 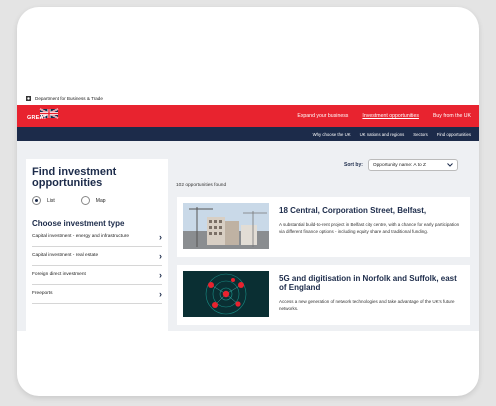 What do you see at coordinates (382, 134) in the screenshot?
I see `subnav-nations-regions: UK nations and regions` at bounding box center [382, 134].